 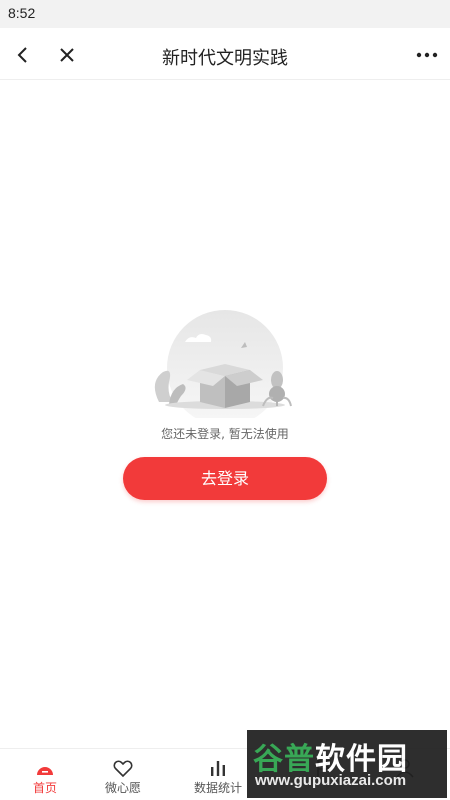 What do you see at coordinates (225, 434) in the screenshot?
I see `empty-state-message: 您还未登录, 暂无法使用` at bounding box center [225, 434].